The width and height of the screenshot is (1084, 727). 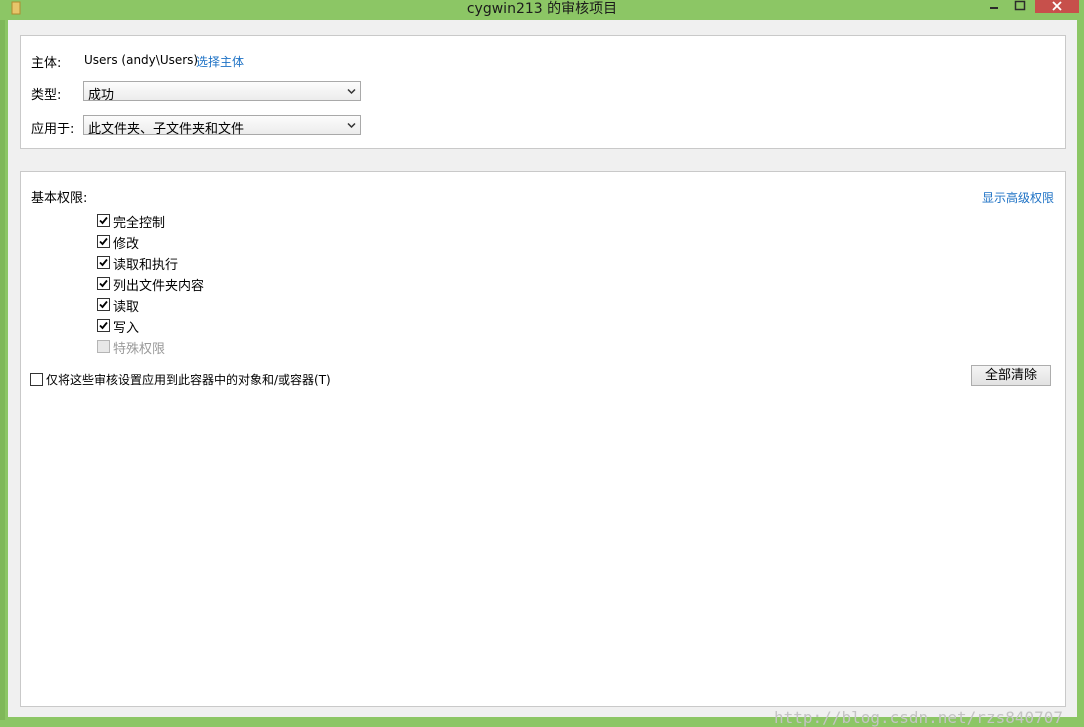 What do you see at coordinates (46, 63) in the screenshot?
I see `principal-label: 主体:` at bounding box center [46, 63].